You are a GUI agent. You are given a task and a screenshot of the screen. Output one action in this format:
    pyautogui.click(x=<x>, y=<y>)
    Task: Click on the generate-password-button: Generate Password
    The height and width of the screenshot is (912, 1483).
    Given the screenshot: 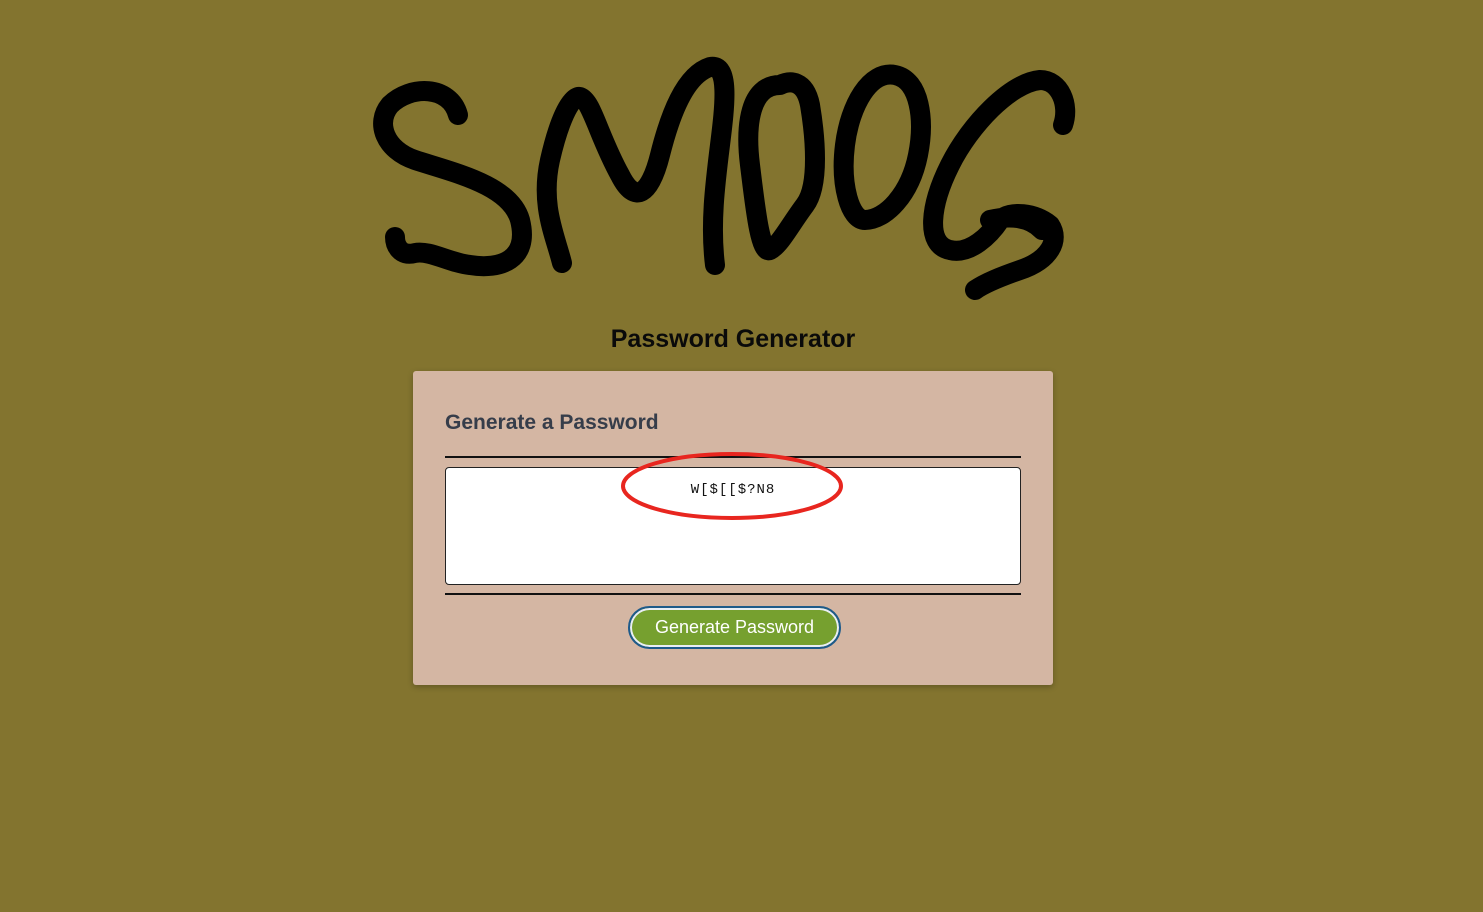 What is the action you would take?
    pyautogui.click(x=734, y=627)
    